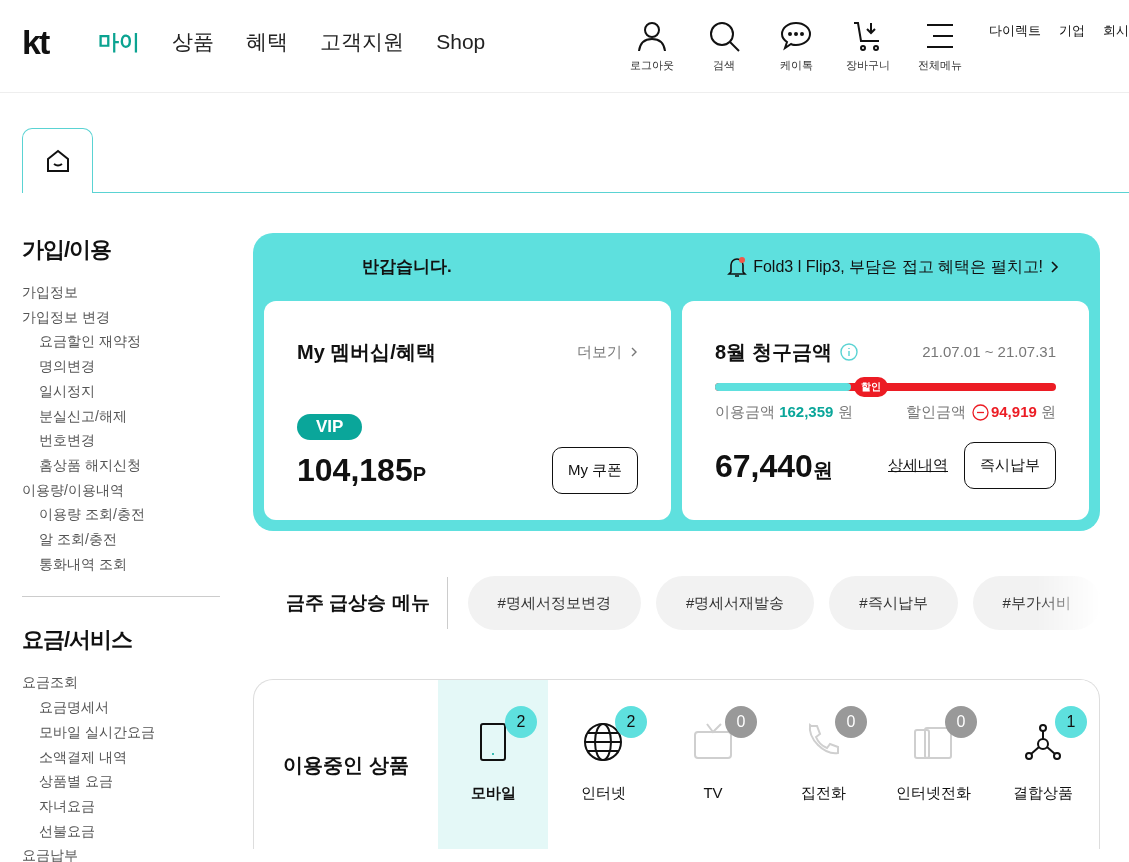 The height and width of the screenshot is (862, 1129). Describe the element at coordinates (121, 317) in the screenshot. I see `sidebar-item: 가입정보 변경` at that location.